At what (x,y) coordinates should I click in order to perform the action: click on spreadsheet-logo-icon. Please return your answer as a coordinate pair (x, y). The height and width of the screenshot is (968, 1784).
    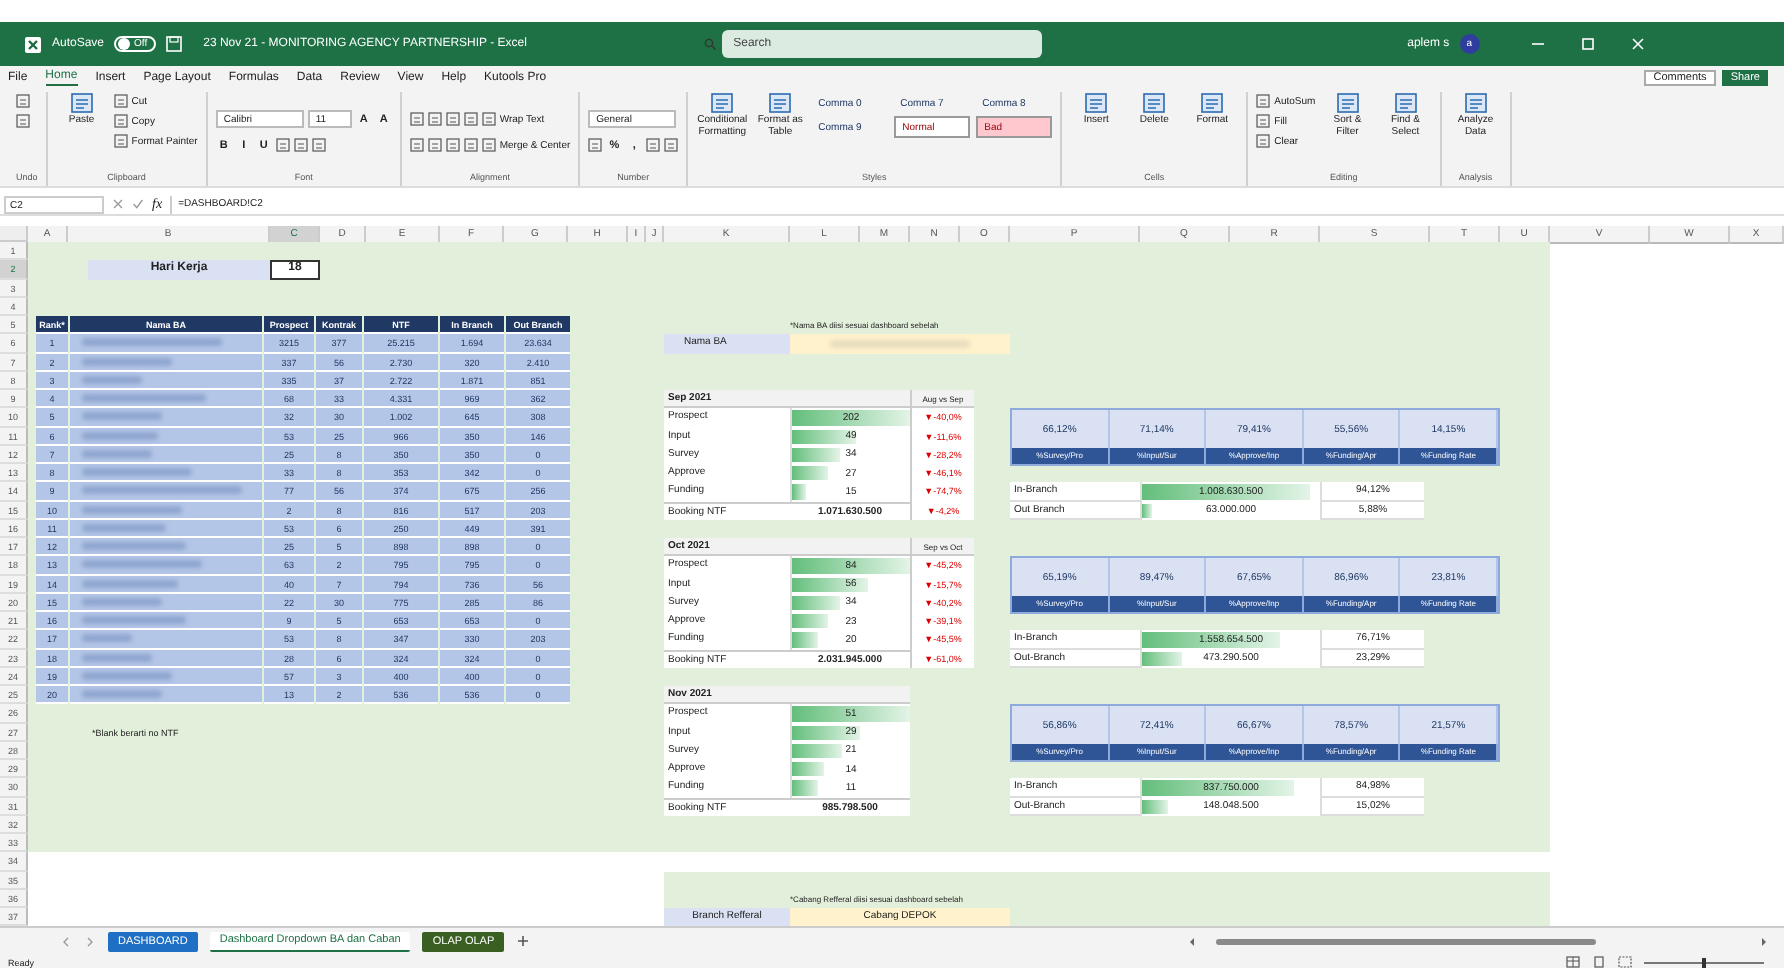
    Looking at the image, I should click on (33, 44).